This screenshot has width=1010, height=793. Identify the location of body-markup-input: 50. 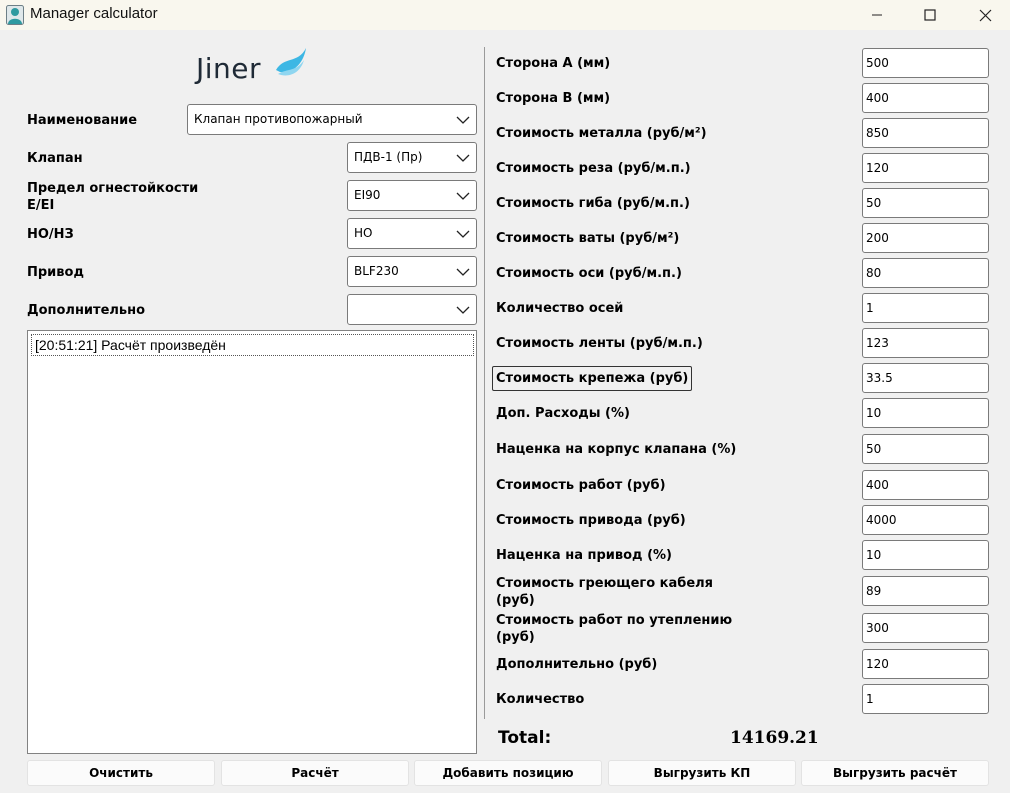
(925, 449).